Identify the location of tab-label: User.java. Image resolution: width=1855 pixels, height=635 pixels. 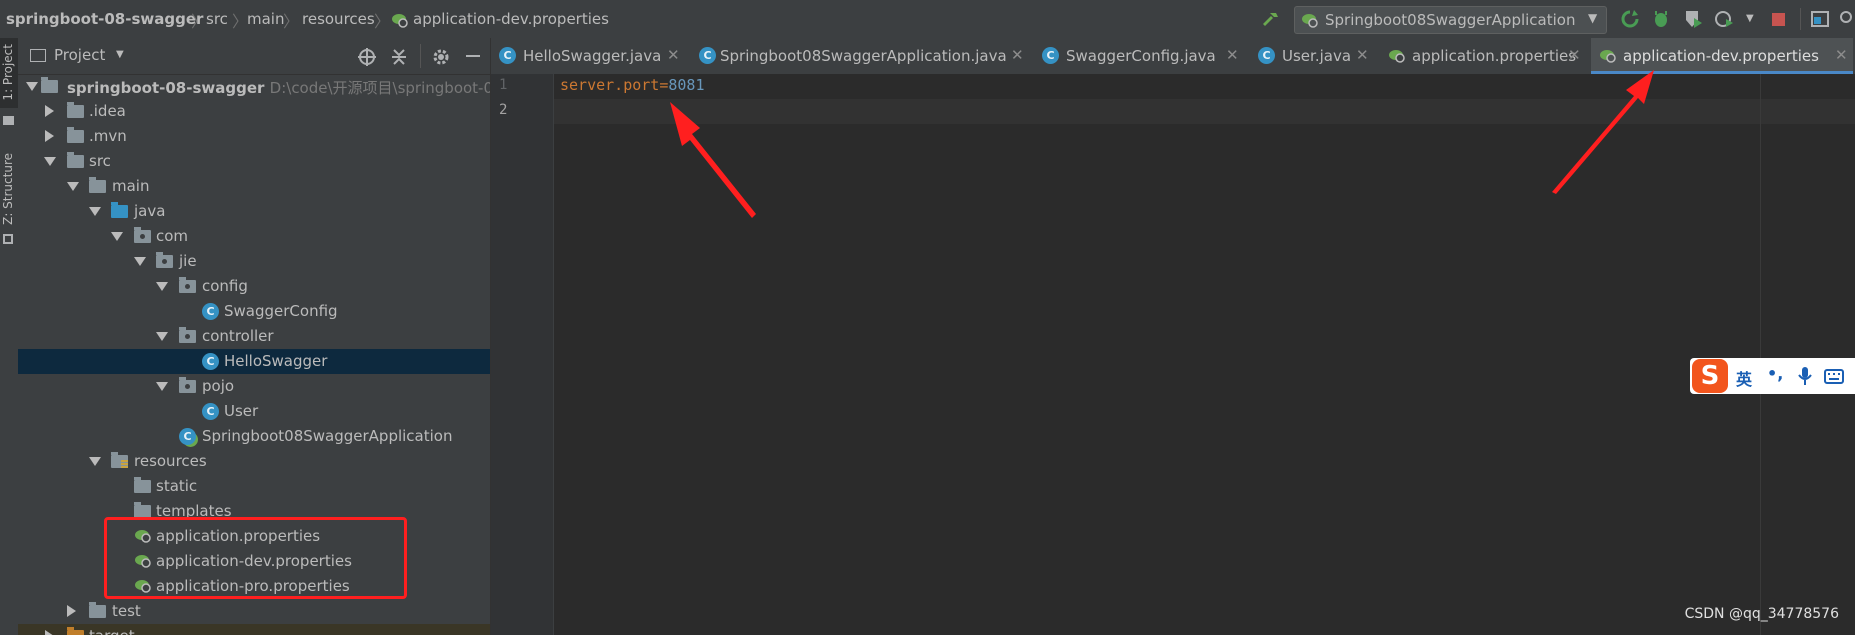
(1317, 56).